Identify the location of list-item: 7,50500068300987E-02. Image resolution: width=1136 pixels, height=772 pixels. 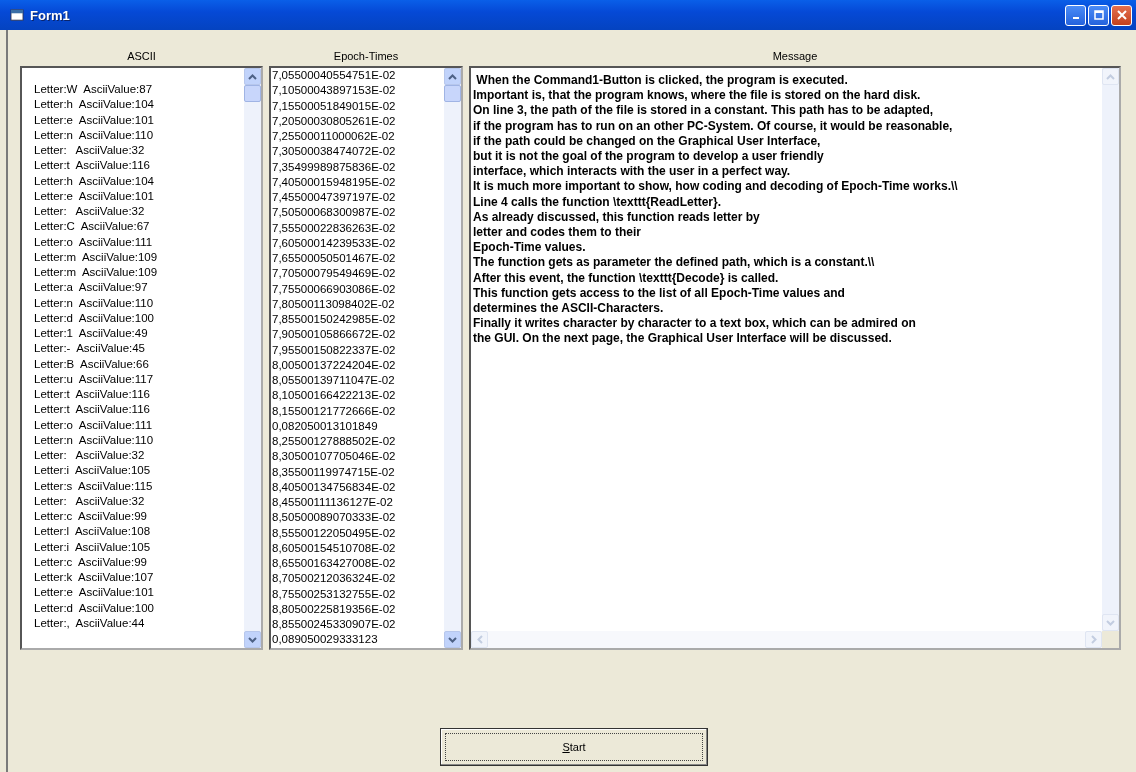
(358, 213).